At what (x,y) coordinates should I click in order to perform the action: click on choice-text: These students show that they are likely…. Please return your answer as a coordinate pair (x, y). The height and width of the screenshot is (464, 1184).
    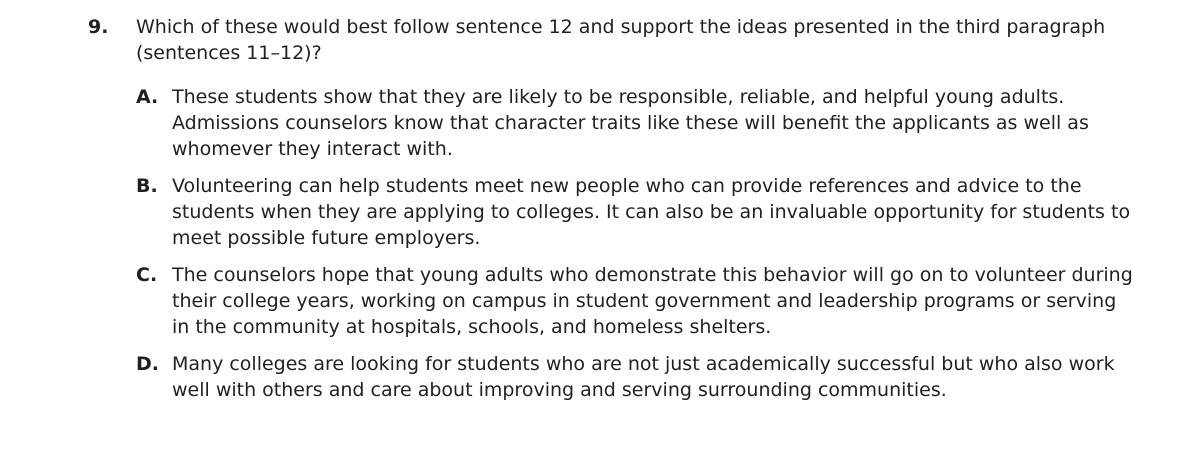
    Looking at the image, I should click on (630, 123).